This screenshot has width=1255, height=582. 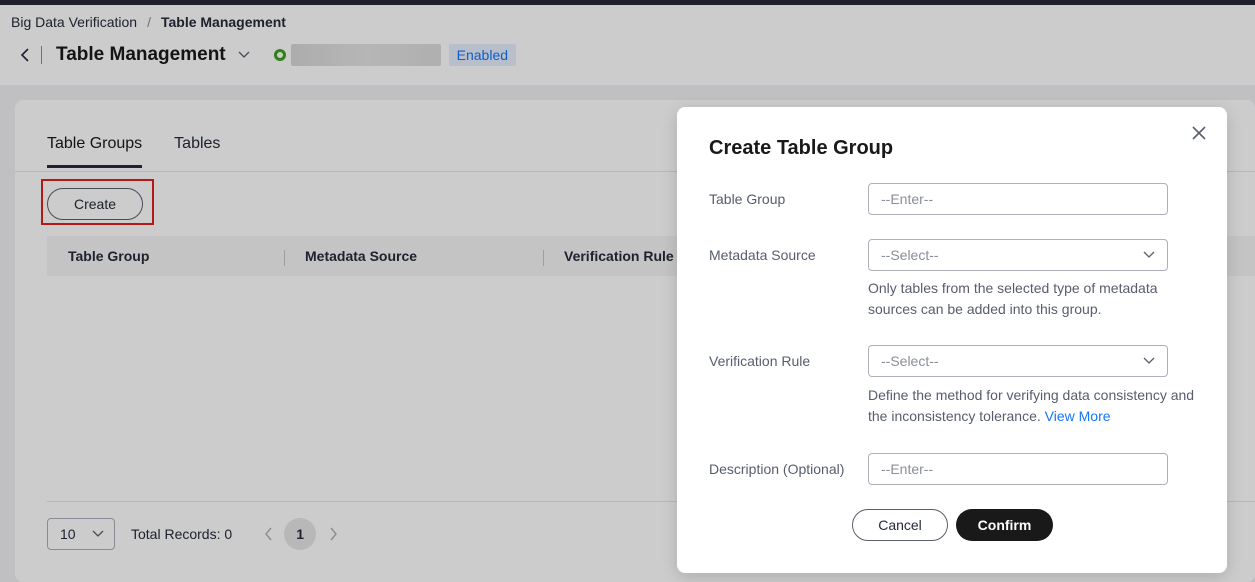 I want to click on close-icon, so click(x=1199, y=133).